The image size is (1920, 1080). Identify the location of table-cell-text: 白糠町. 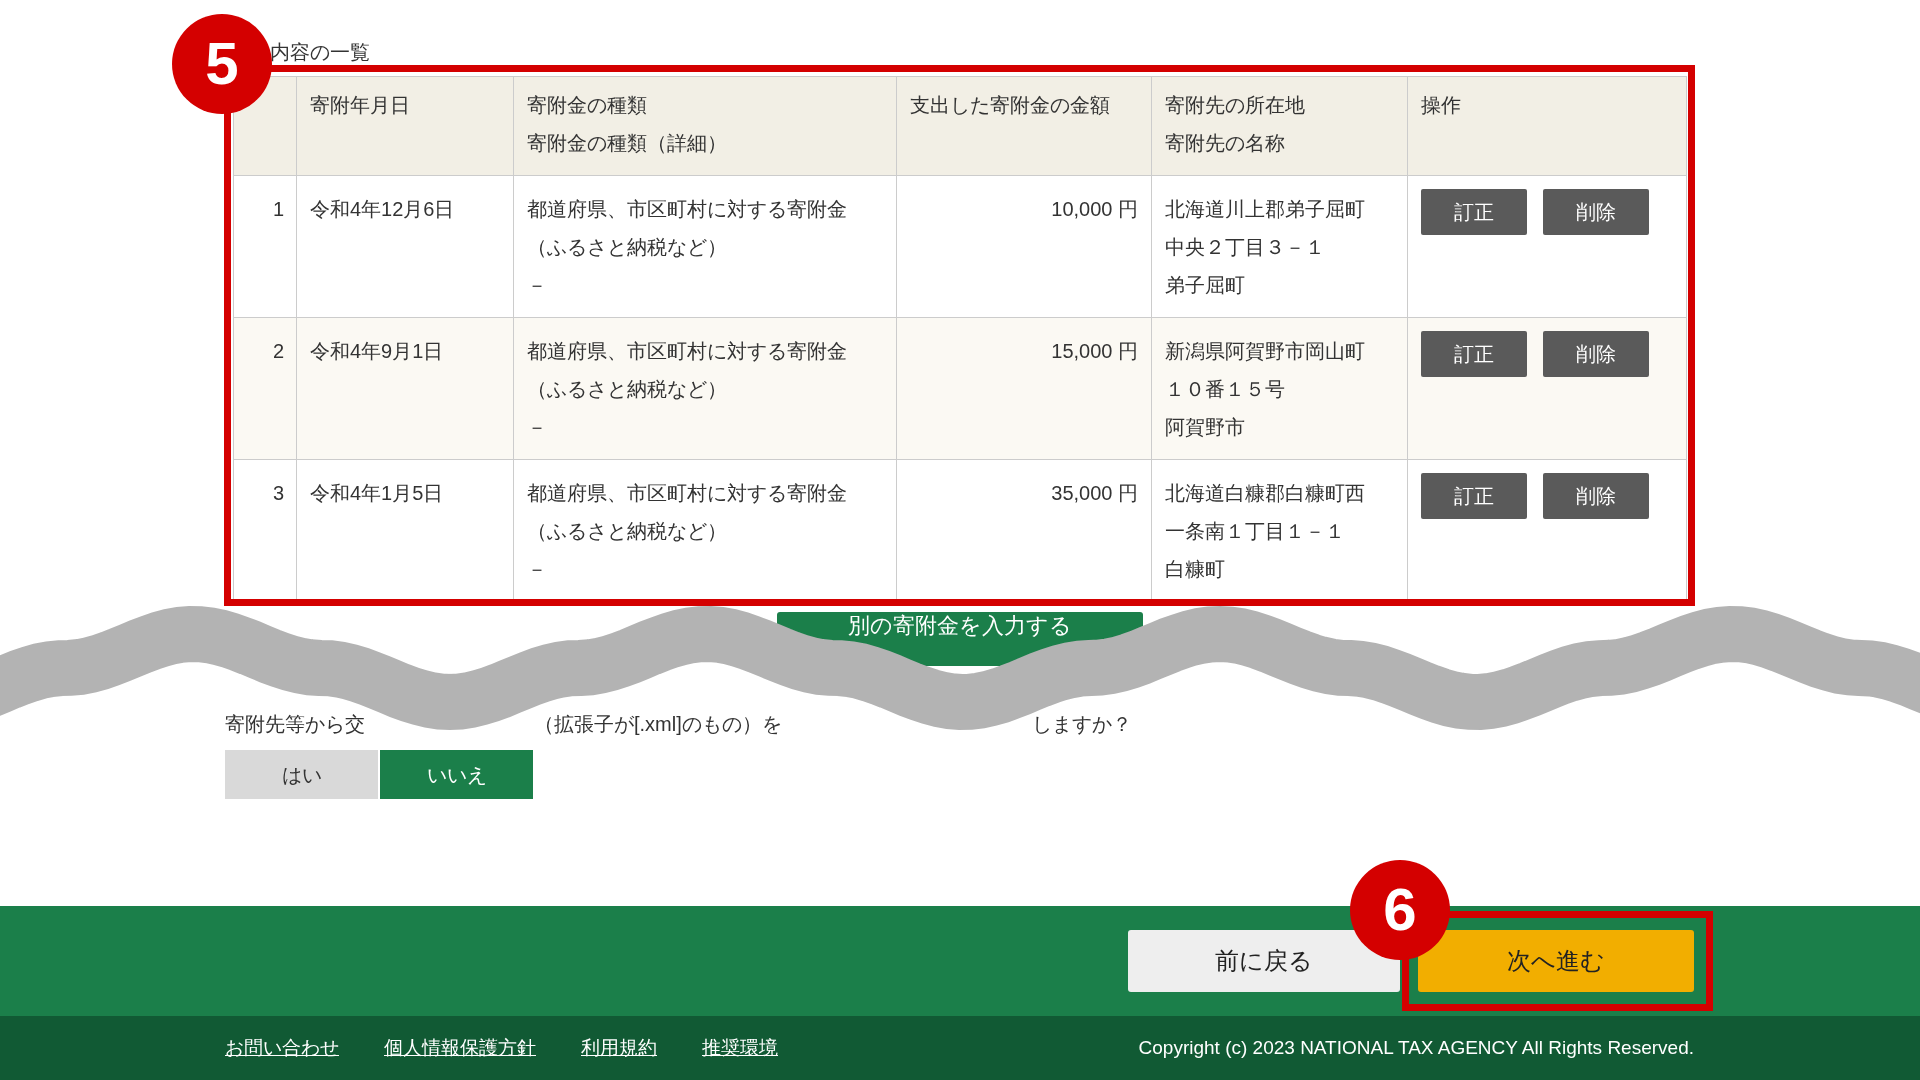
(1195, 569).